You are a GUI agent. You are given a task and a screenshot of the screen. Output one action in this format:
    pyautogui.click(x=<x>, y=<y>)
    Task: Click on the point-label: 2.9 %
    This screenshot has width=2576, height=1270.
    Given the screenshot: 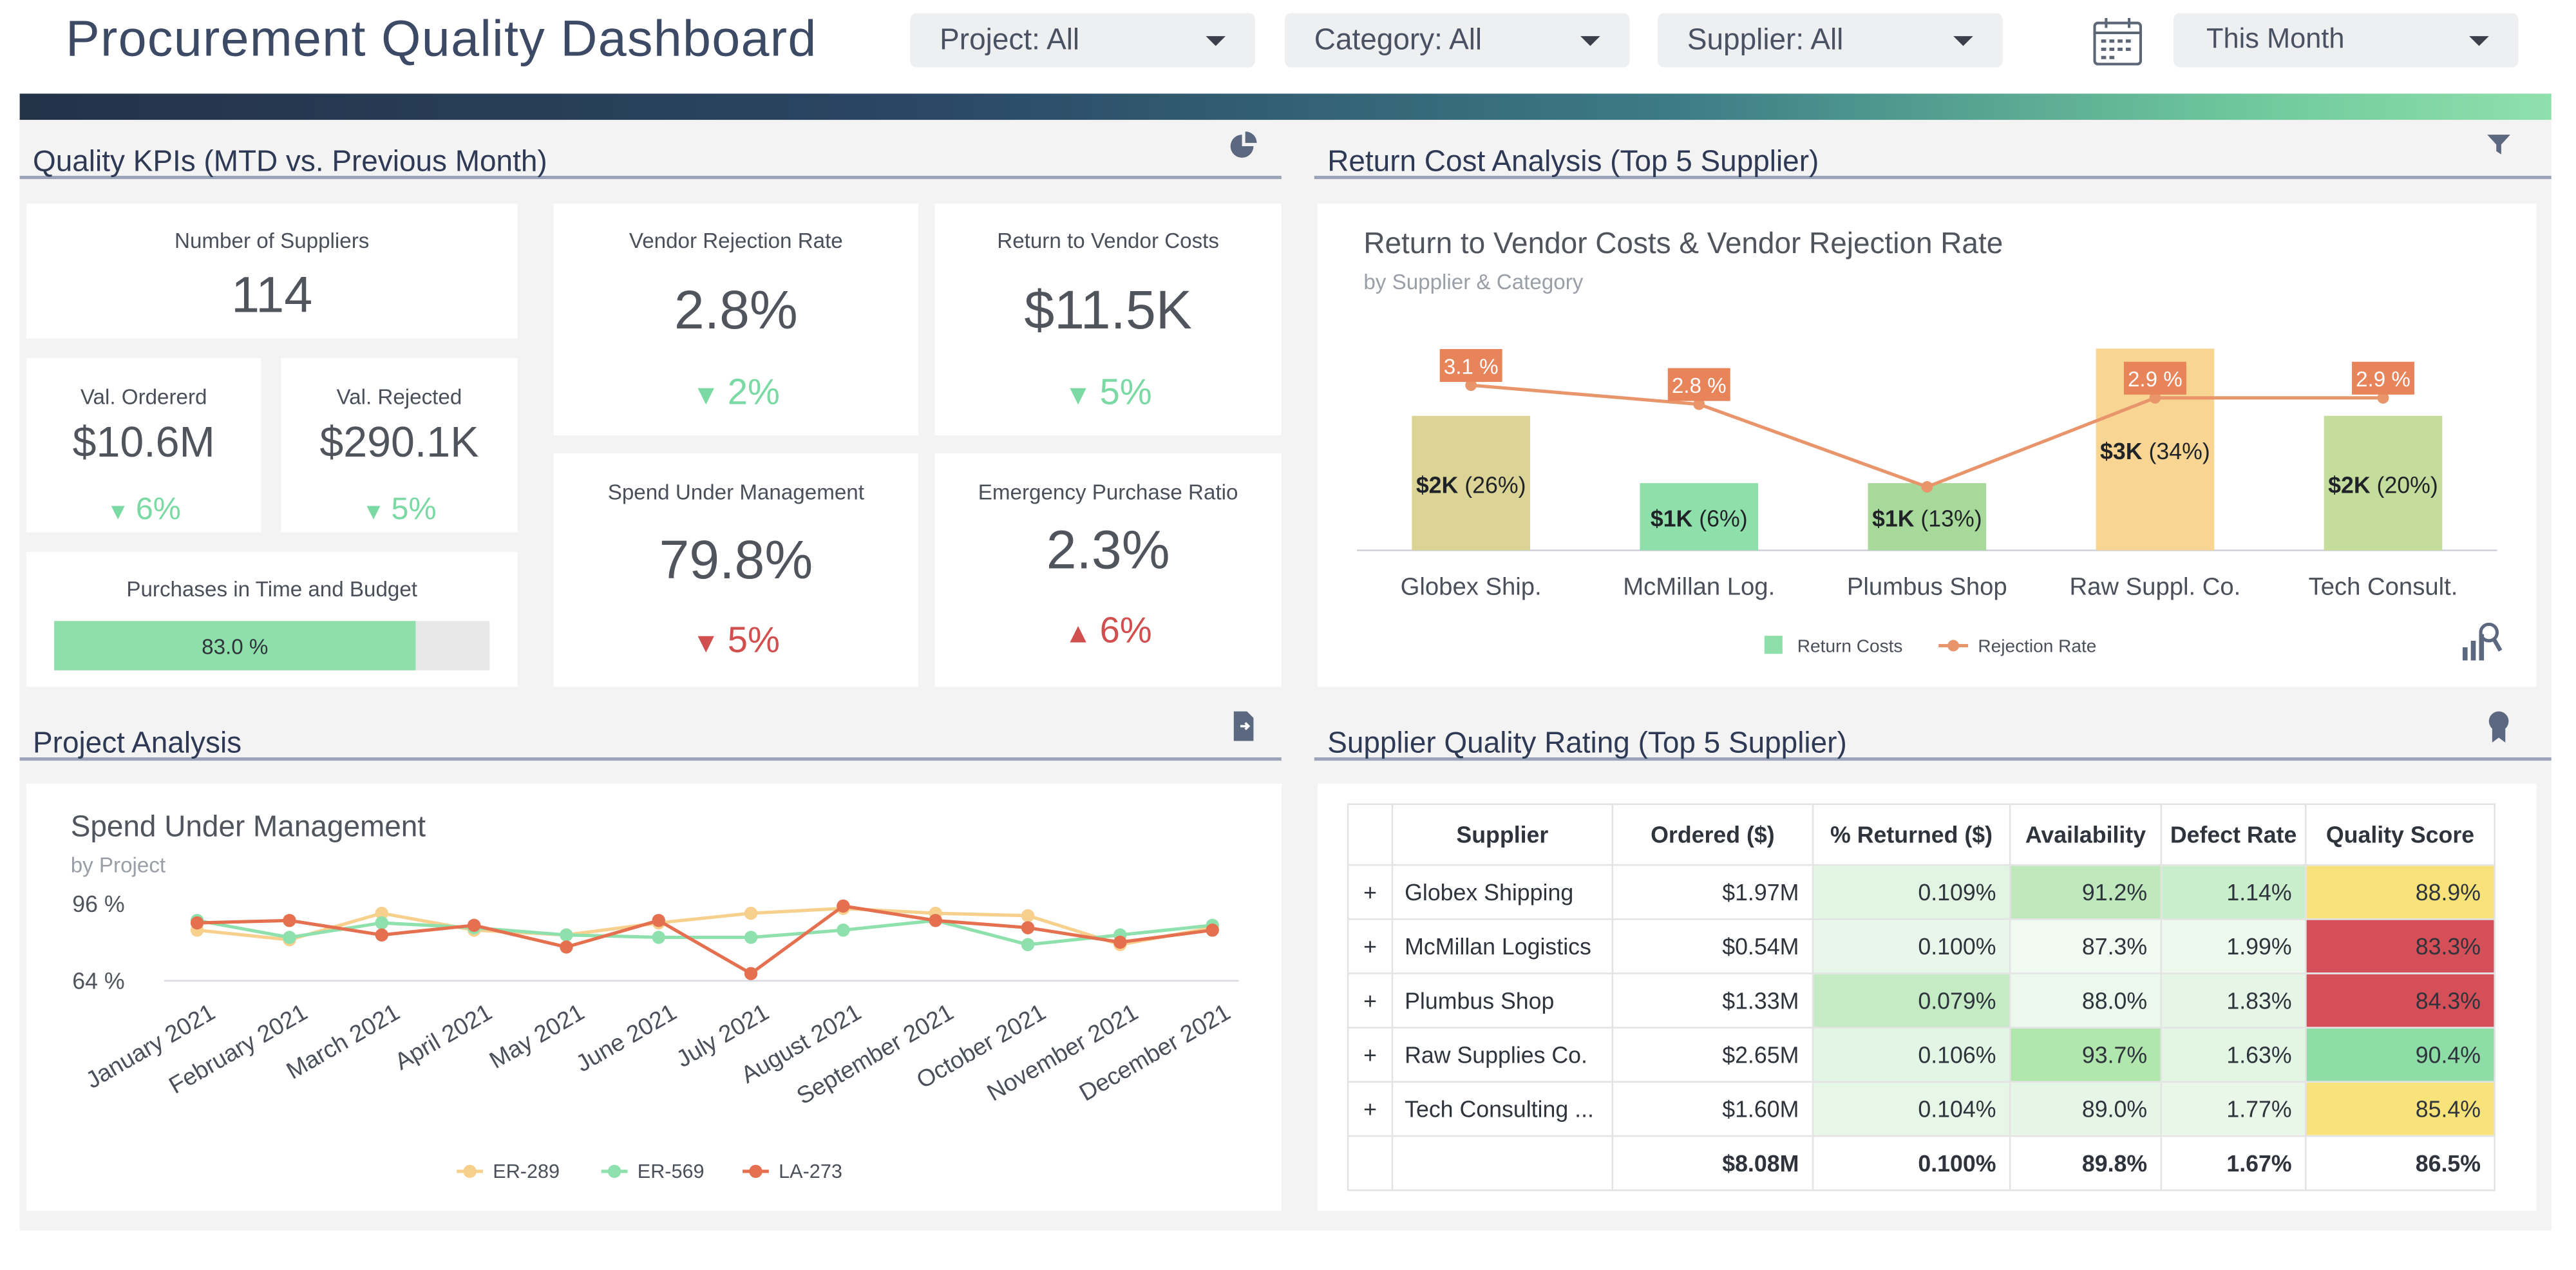 What is the action you would take?
    pyautogui.click(x=2155, y=380)
    